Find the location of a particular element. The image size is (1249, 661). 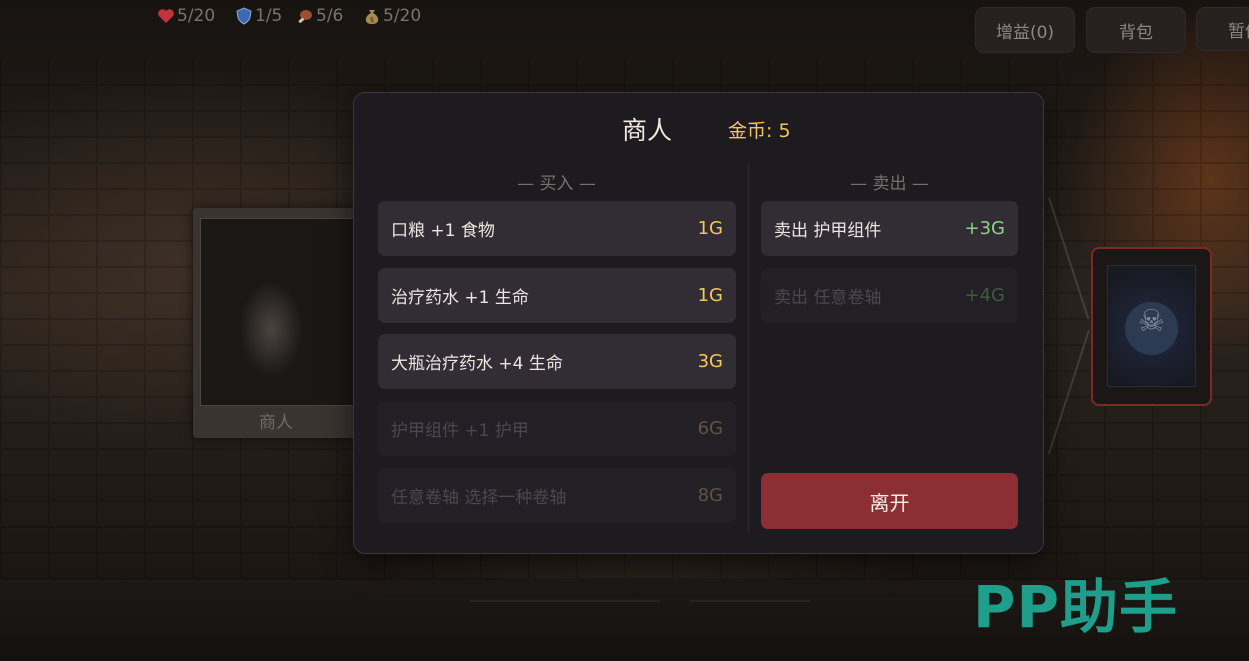

hud-health: 5/20 is located at coordinates (186, 16).